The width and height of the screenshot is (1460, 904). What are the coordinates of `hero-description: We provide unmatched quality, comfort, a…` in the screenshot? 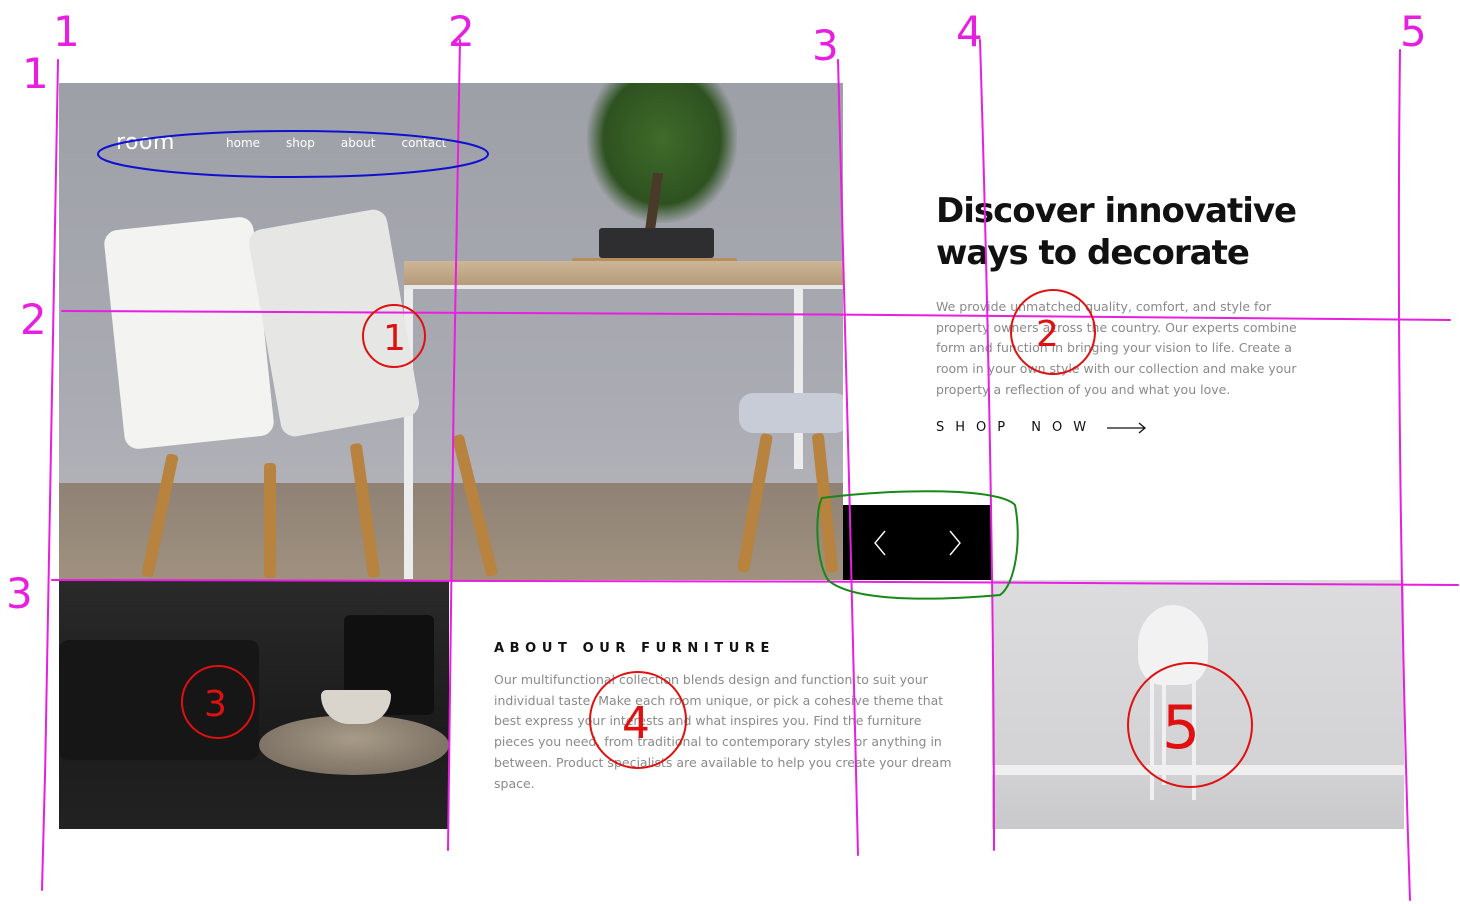 It's located at (1116, 348).